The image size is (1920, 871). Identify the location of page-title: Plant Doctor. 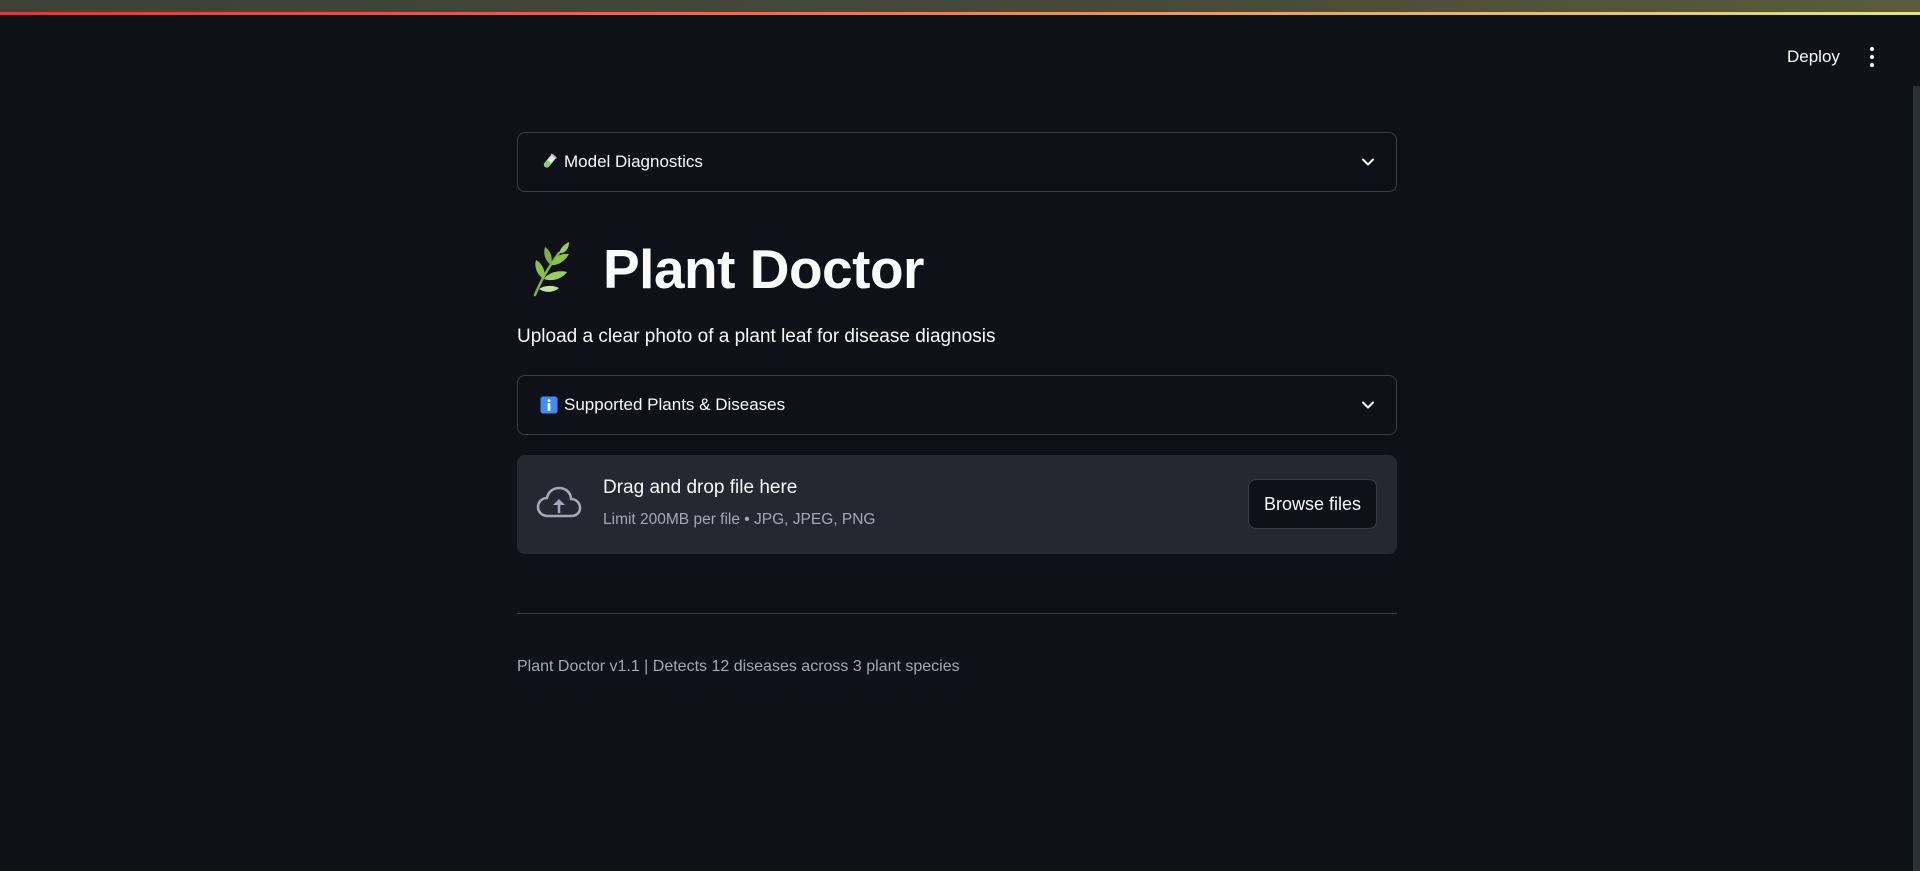
(763, 269).